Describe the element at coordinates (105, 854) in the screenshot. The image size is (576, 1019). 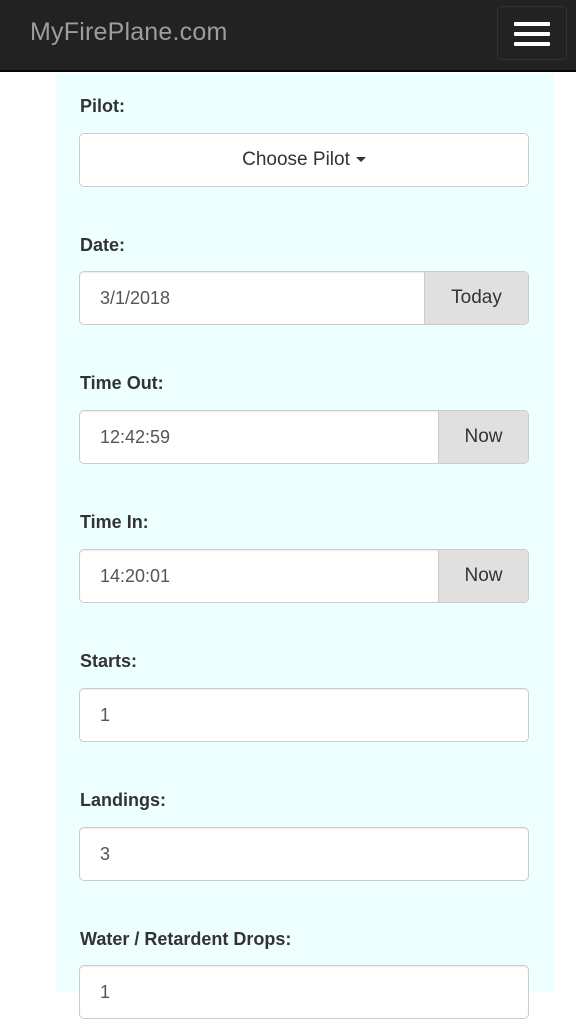
I see `landings-input: 3` at that location.